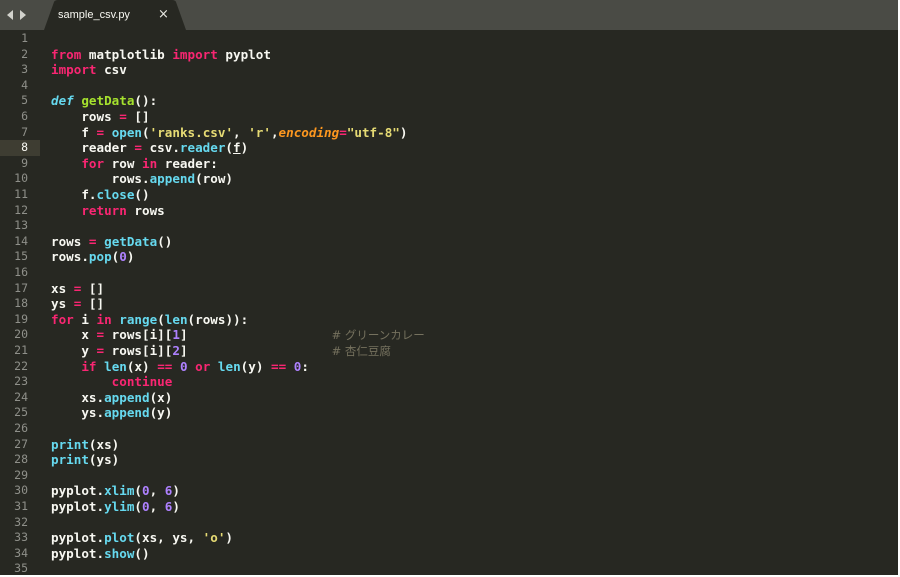 This screenshot has height=577, width=900. What do you see at coordinates (23, 15) in the screenshot?
I see `nav-right-icon` at bounding box center [23, 15].